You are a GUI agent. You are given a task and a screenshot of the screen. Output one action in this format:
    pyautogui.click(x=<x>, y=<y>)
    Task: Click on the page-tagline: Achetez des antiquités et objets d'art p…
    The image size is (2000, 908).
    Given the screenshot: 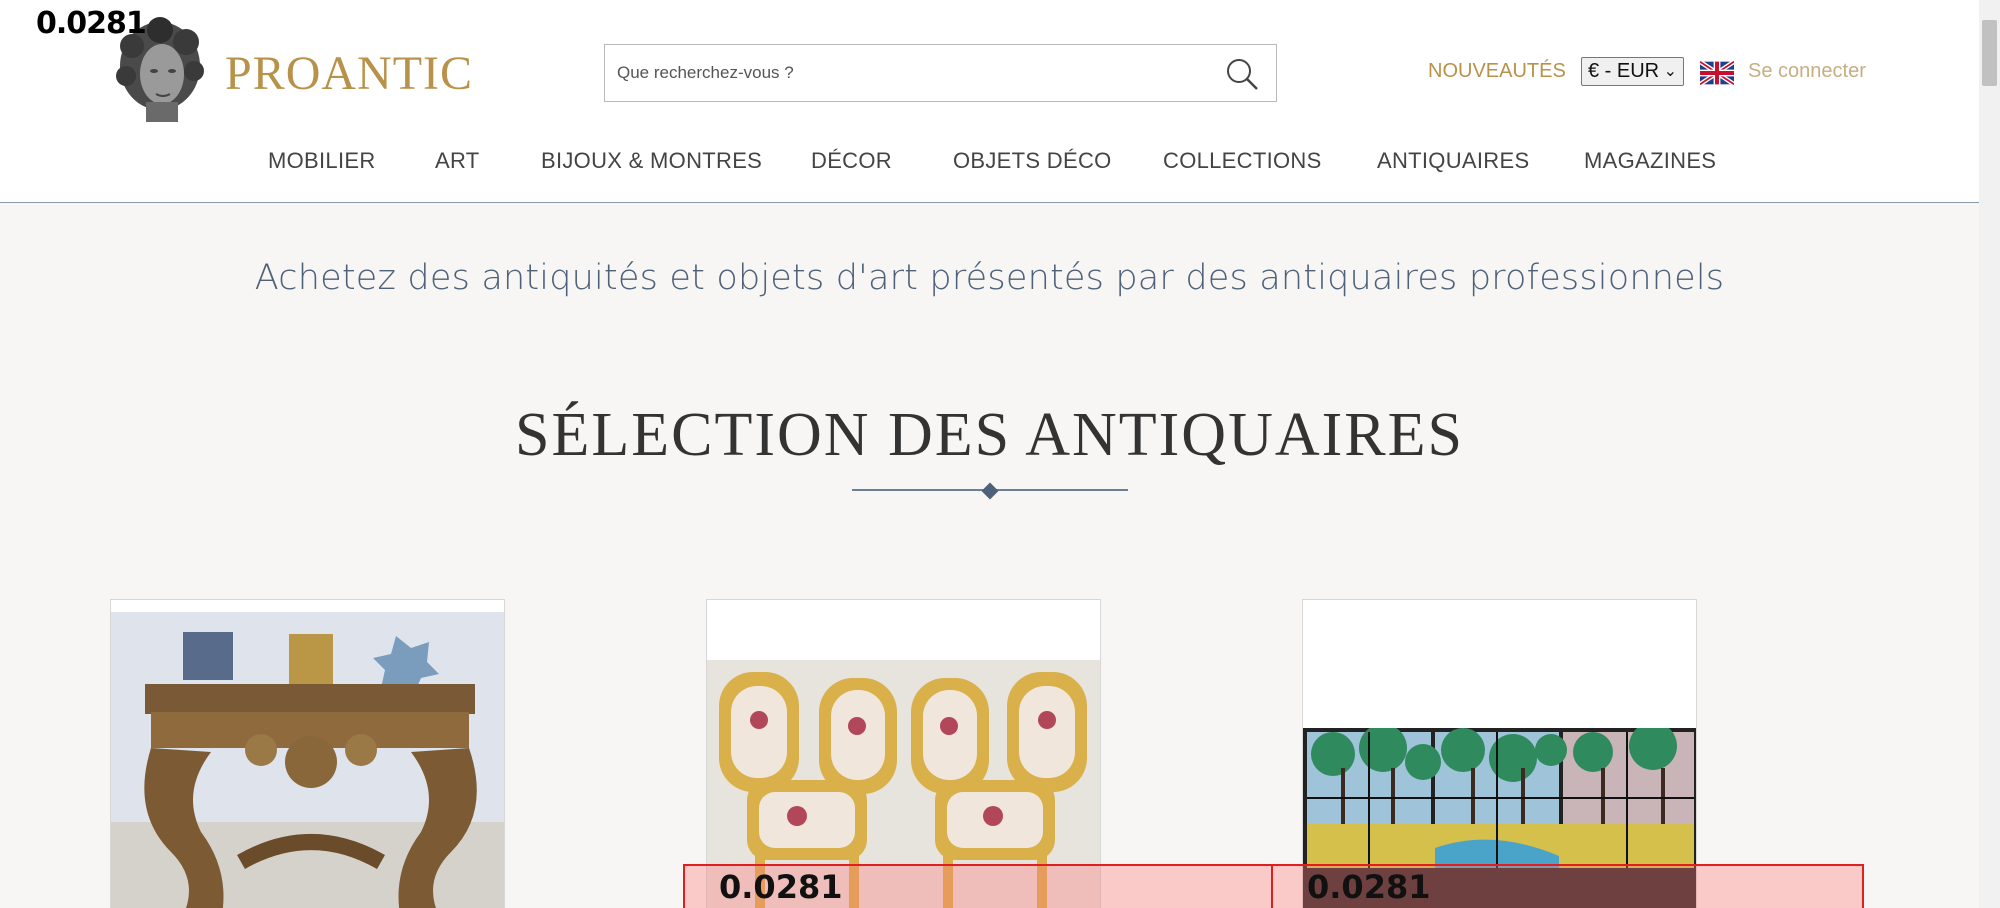 What is the action you would take?
    pyautogui.click(x=989, y=278)
    